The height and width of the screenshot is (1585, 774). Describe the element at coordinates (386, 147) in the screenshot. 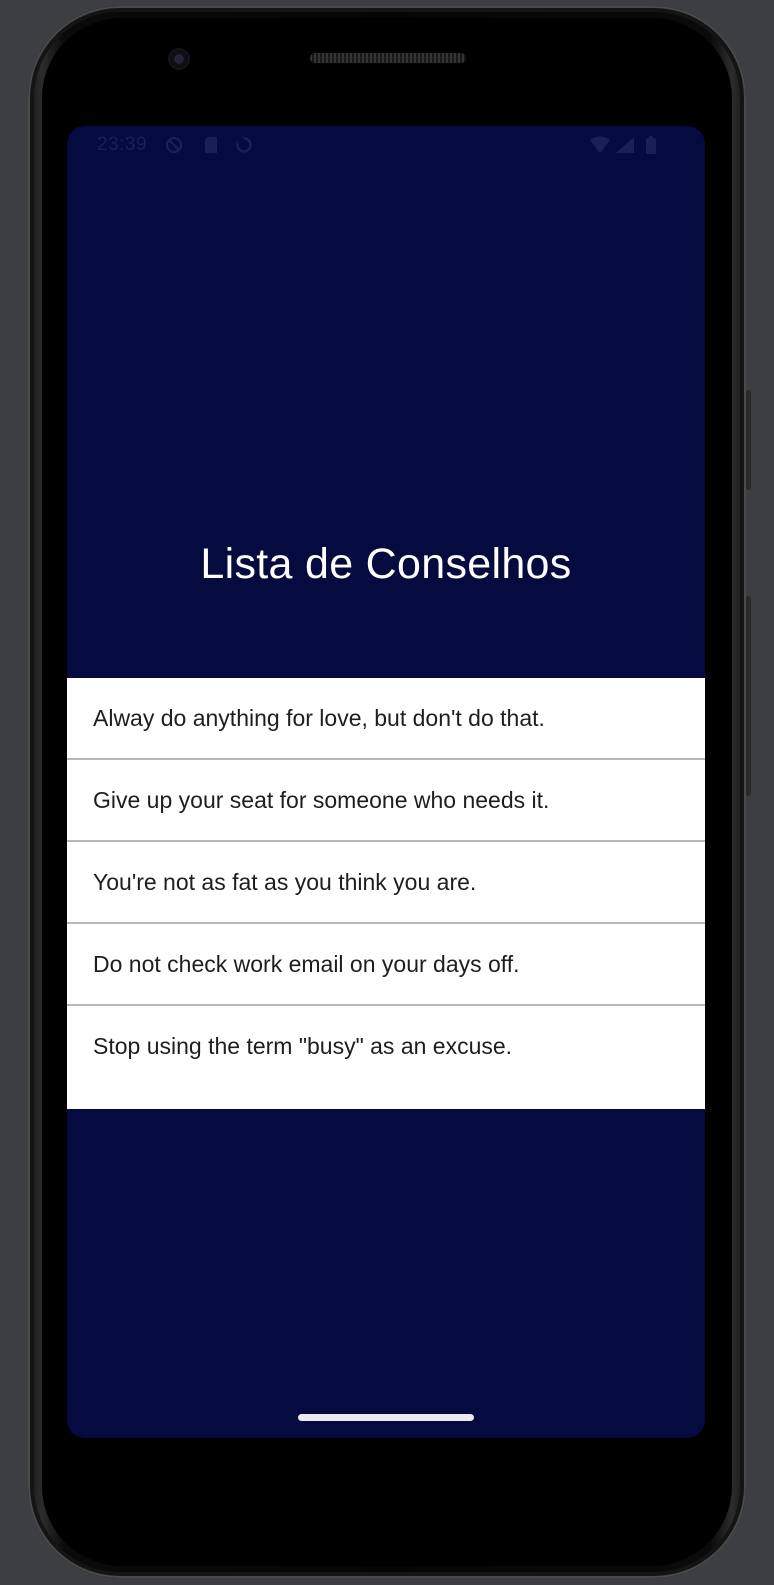

I see `status-bar: 23:39` at that location.